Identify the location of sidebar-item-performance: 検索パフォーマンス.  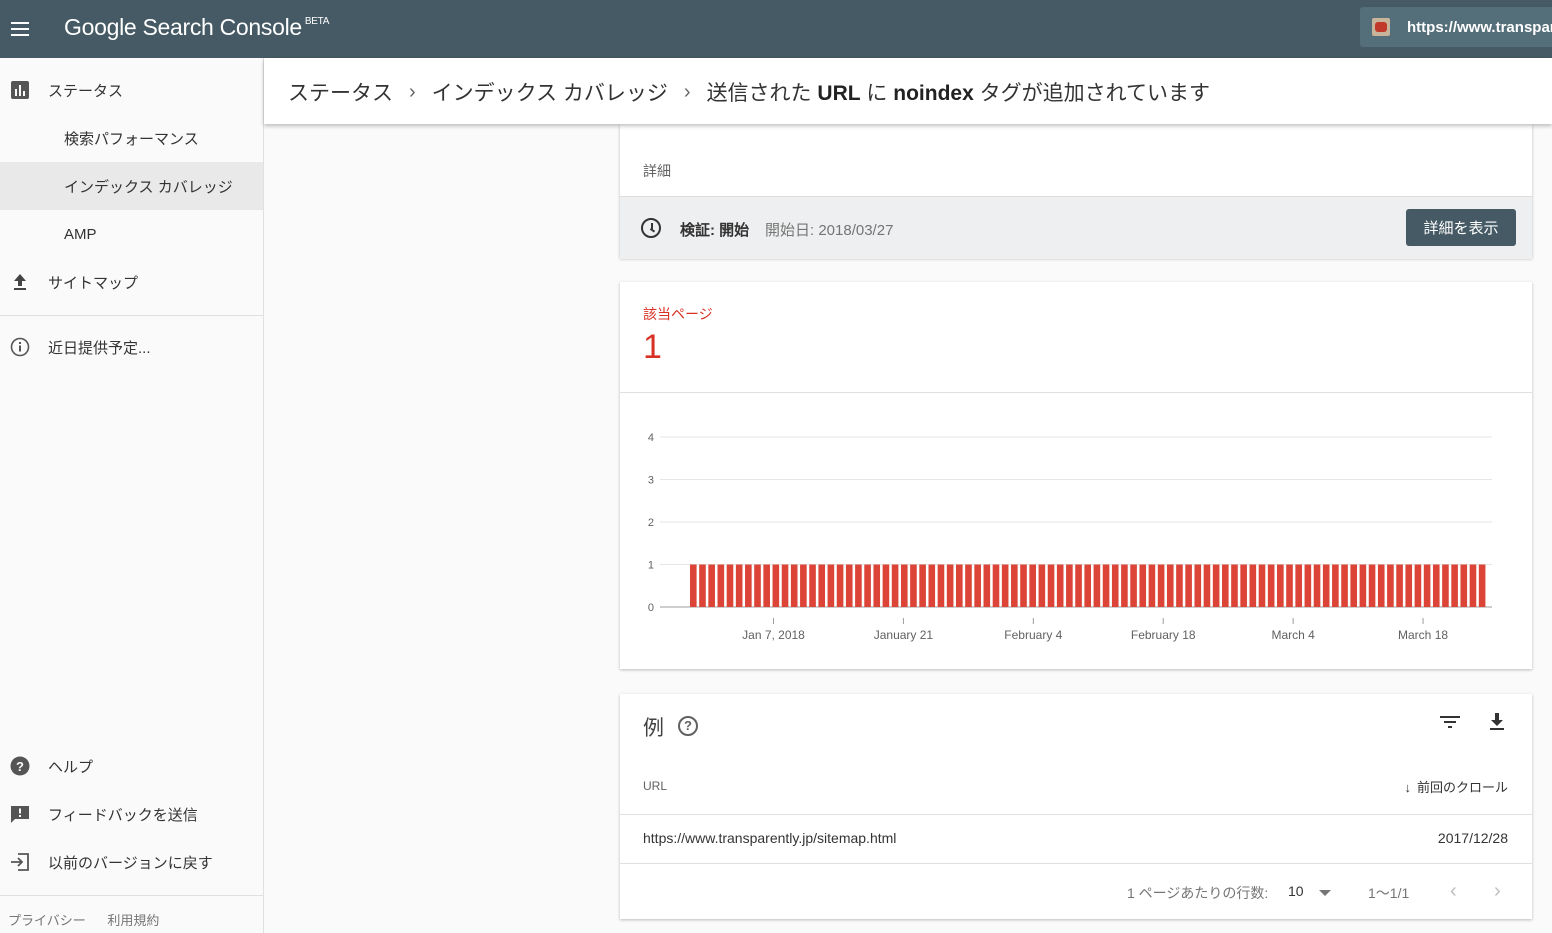
(131, 138).